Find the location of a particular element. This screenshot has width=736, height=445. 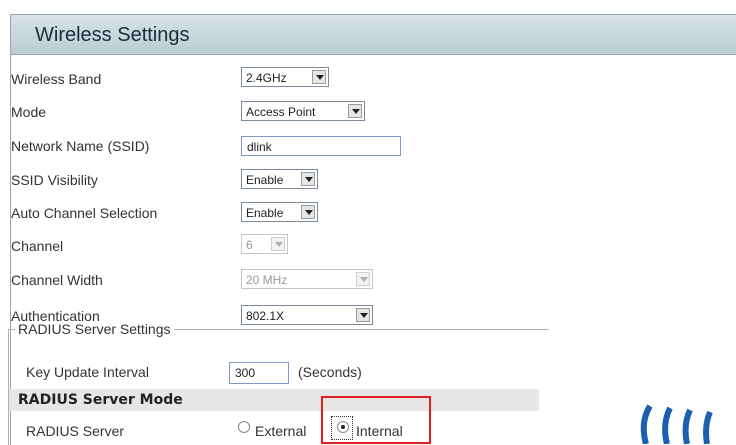

wireless-band-select: 2.4GHz is located at coordinates (285, 77).